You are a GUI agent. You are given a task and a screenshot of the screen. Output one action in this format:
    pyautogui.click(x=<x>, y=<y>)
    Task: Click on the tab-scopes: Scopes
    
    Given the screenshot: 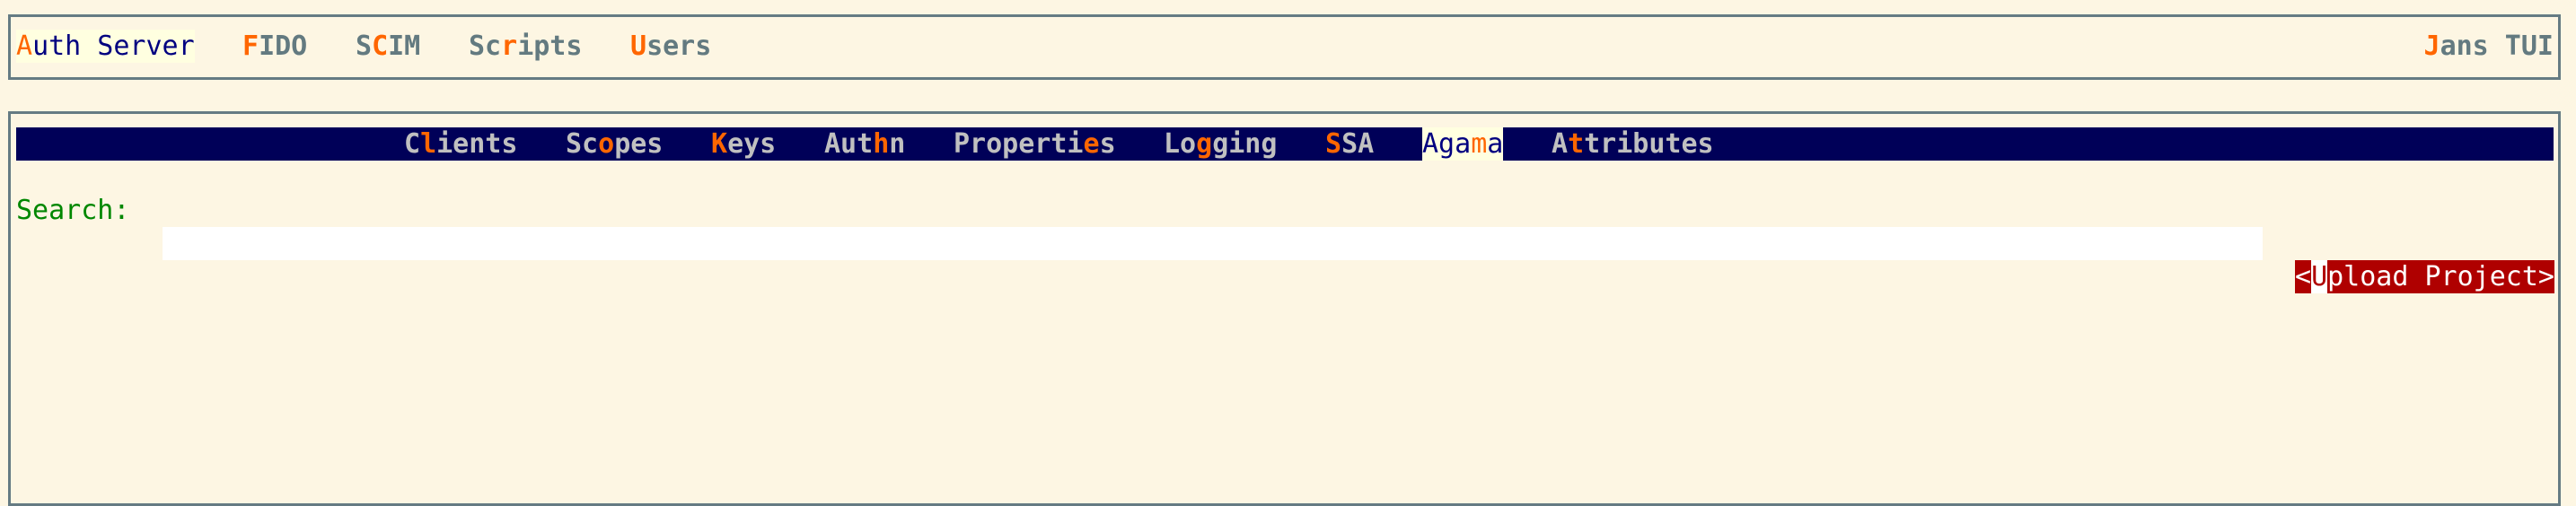 What is the action you would take?
    pyautogui.click(x=614, y=144)
    